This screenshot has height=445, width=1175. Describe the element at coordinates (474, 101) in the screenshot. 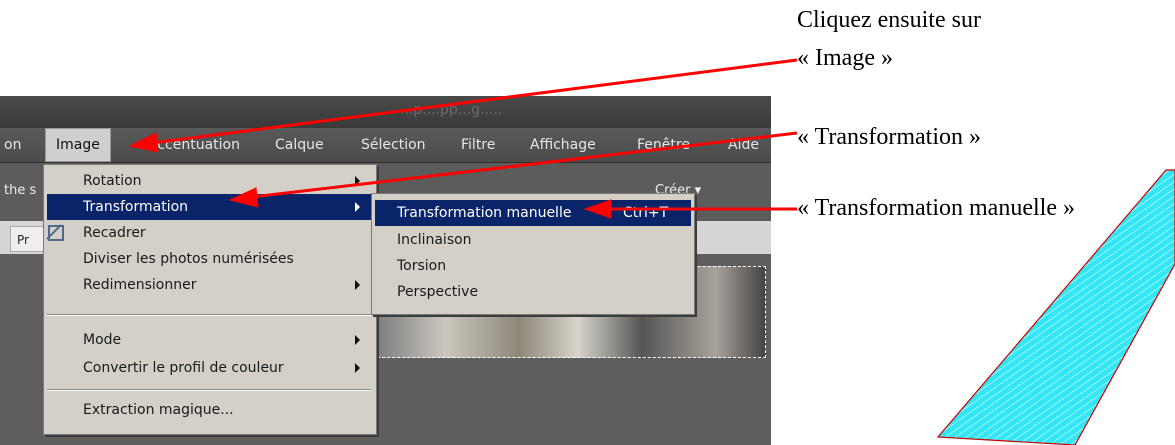

I see `arrow-to-image` at that location.